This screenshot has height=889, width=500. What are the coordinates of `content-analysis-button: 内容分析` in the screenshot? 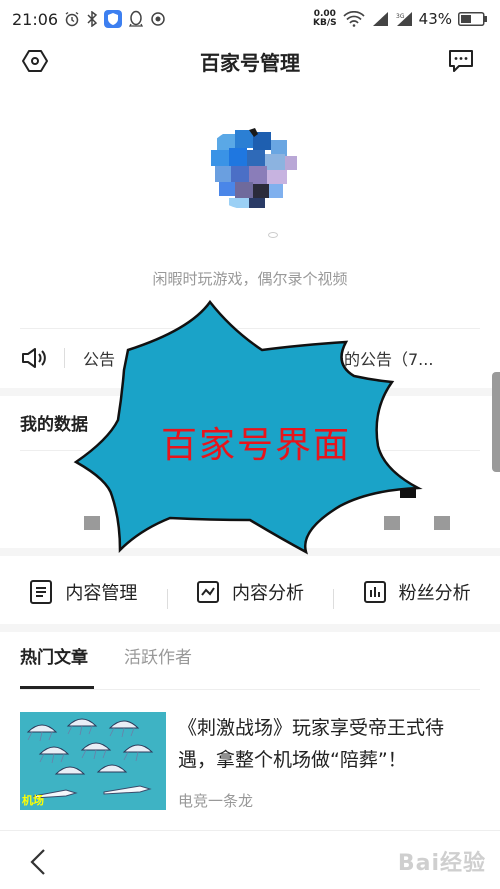 It's located at (250, 594).